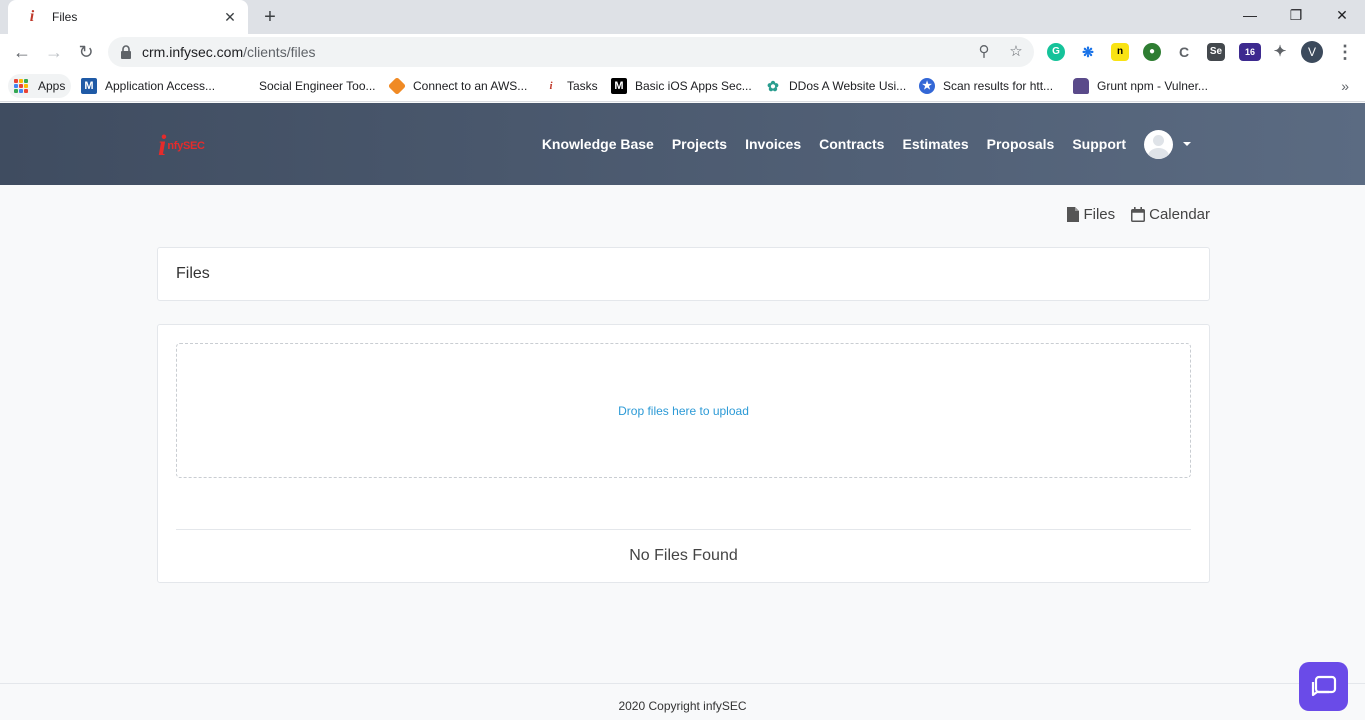 This screenshot has height=720, width=1365. Describe the element at coordinates (1179, 214) in the screenshot. I see `calendar-link-label: Calendar` at that location.